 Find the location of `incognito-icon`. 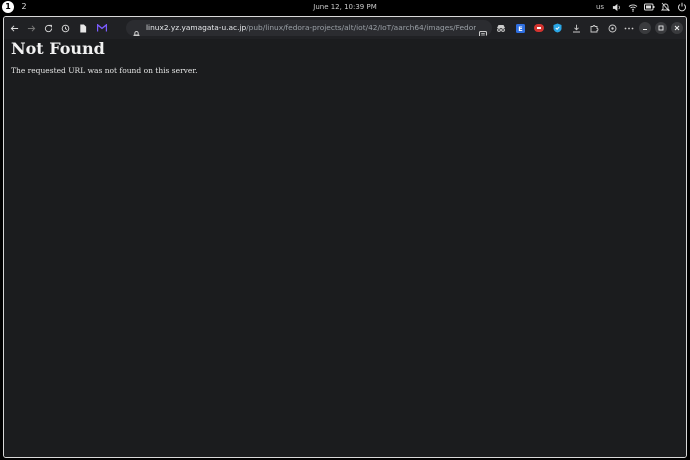

incognito-icon is located at coordinates (501, 28).